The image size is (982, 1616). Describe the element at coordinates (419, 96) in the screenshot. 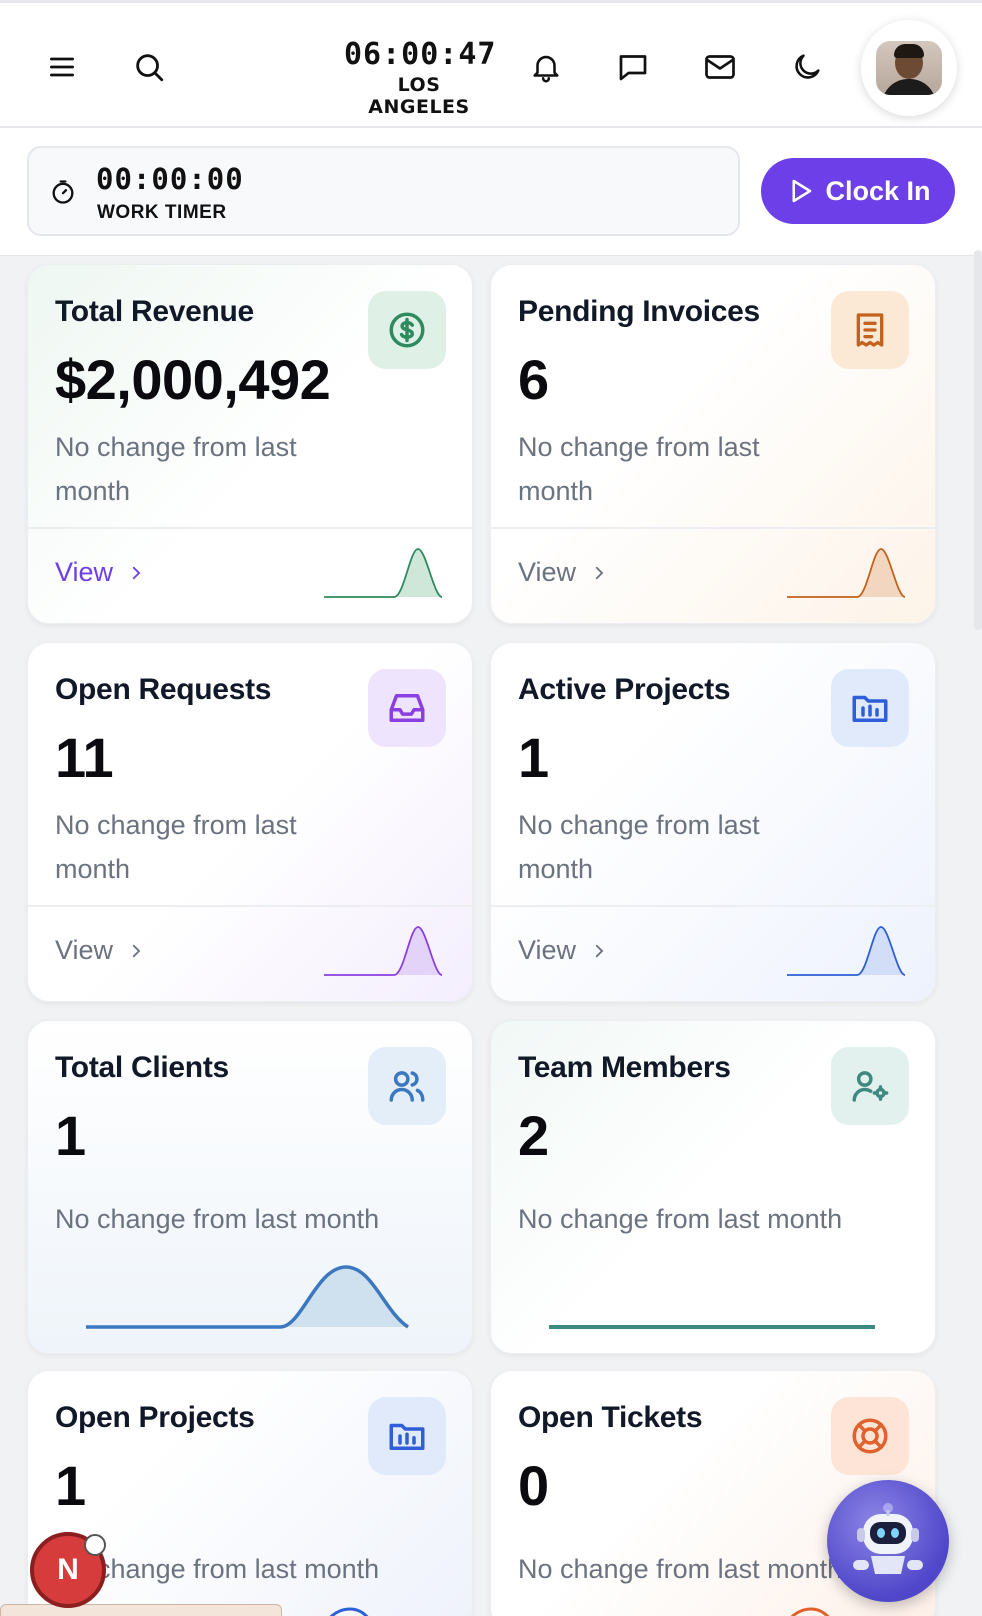

I see `clock-city: LOS ANGELES` at that location.